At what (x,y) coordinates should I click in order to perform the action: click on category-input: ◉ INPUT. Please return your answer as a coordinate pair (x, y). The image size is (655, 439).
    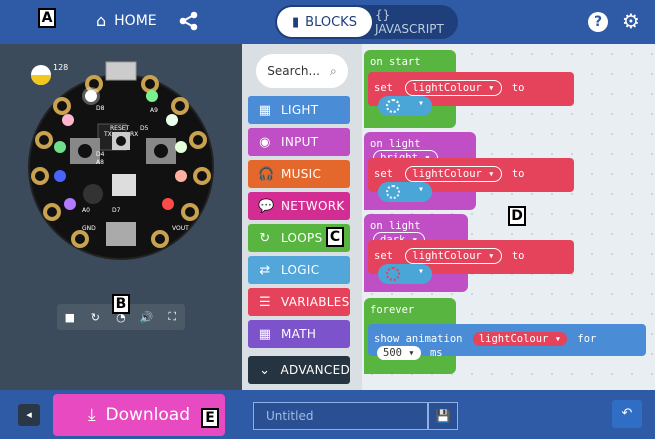
    Looking at the image, I should click on (299, 142).